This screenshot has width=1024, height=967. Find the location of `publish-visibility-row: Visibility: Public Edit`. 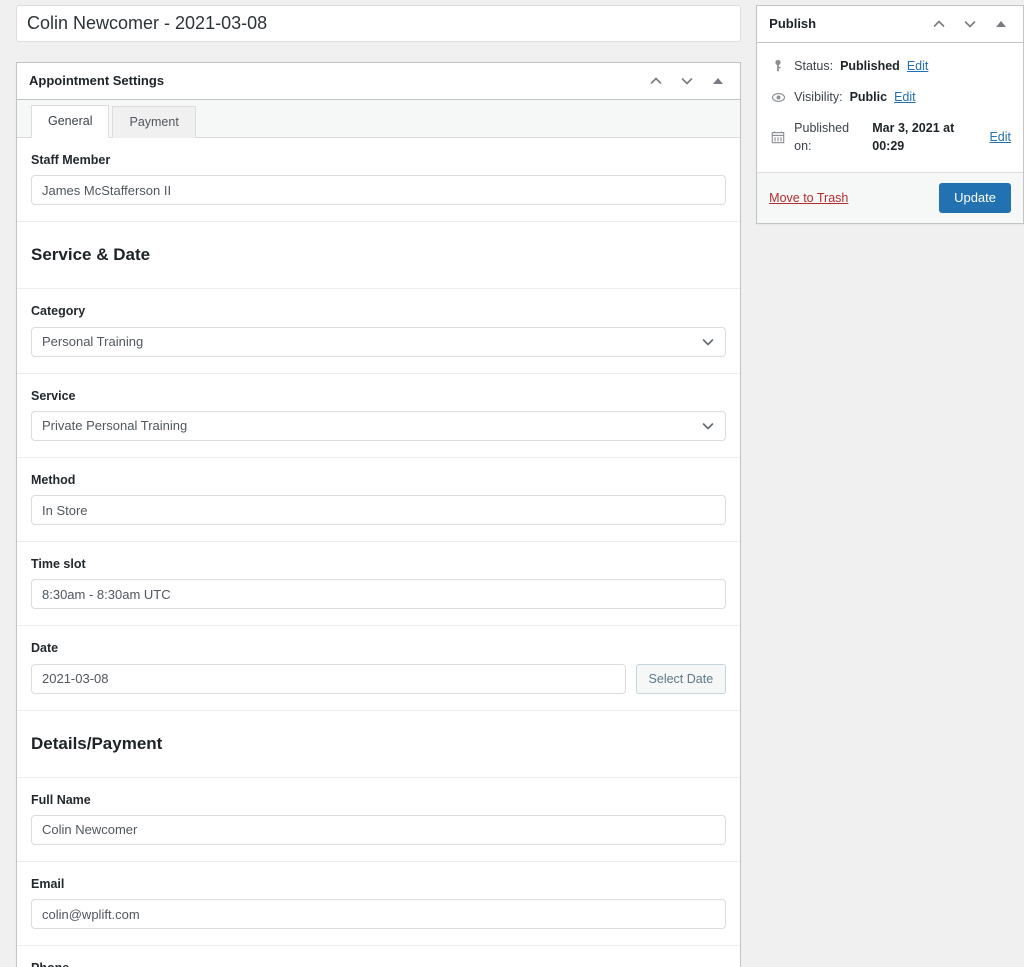

publish-visibility-row: Visibility: Public Edit is located at coordinates (890, 97).